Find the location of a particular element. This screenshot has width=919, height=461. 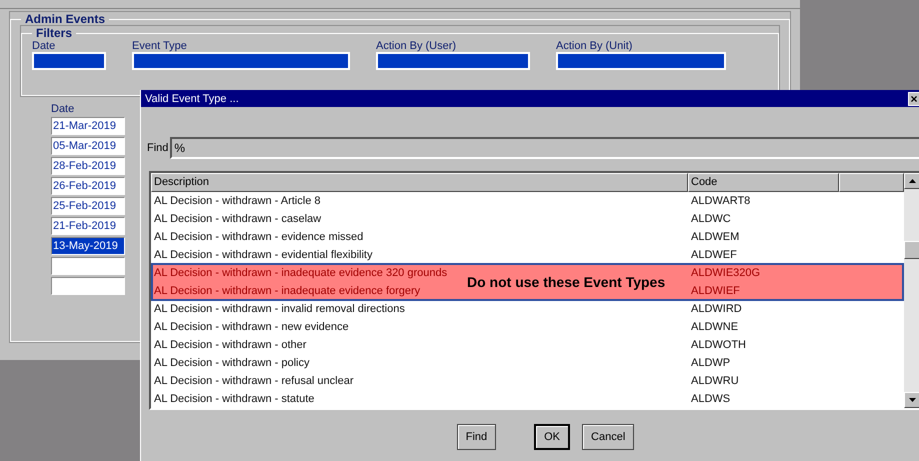

find-field: % is located at coordinates (544, 148).